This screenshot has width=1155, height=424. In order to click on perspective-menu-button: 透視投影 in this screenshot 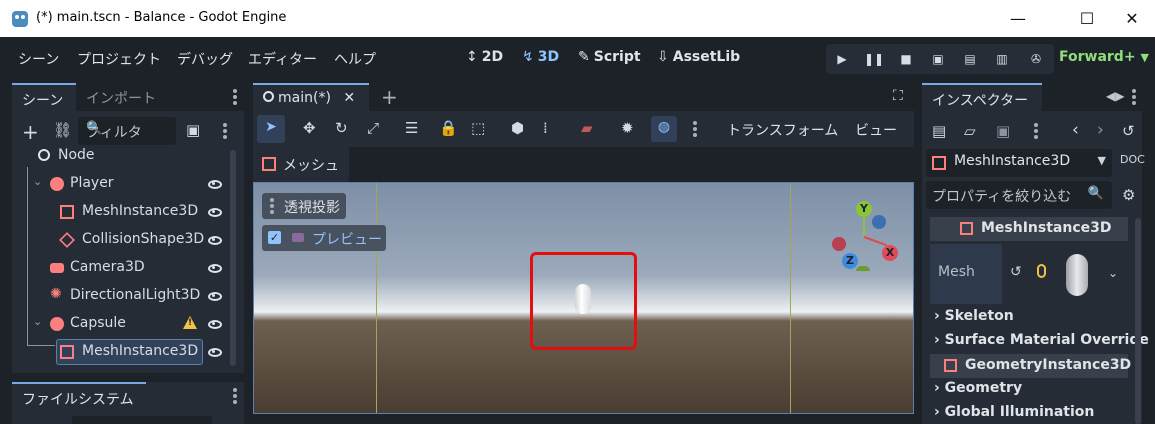, I will do `click(304, 206)`.